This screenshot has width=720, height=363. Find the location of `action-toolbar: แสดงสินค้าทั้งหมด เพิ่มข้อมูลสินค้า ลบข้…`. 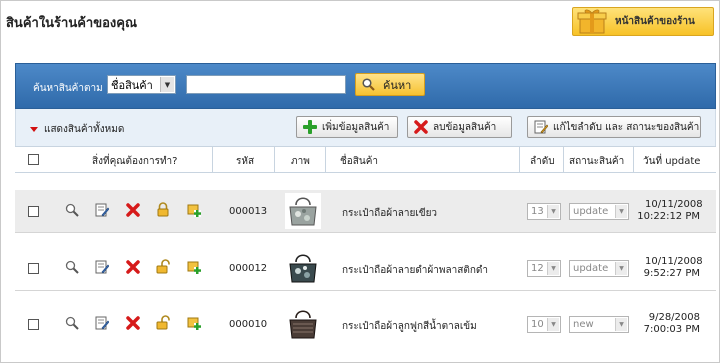

action-toolbar: แสดงสินค้าทั้งหมด เพิ่มข้อมูลสินค้า ลบข้… is located at coordinates (365, 127).